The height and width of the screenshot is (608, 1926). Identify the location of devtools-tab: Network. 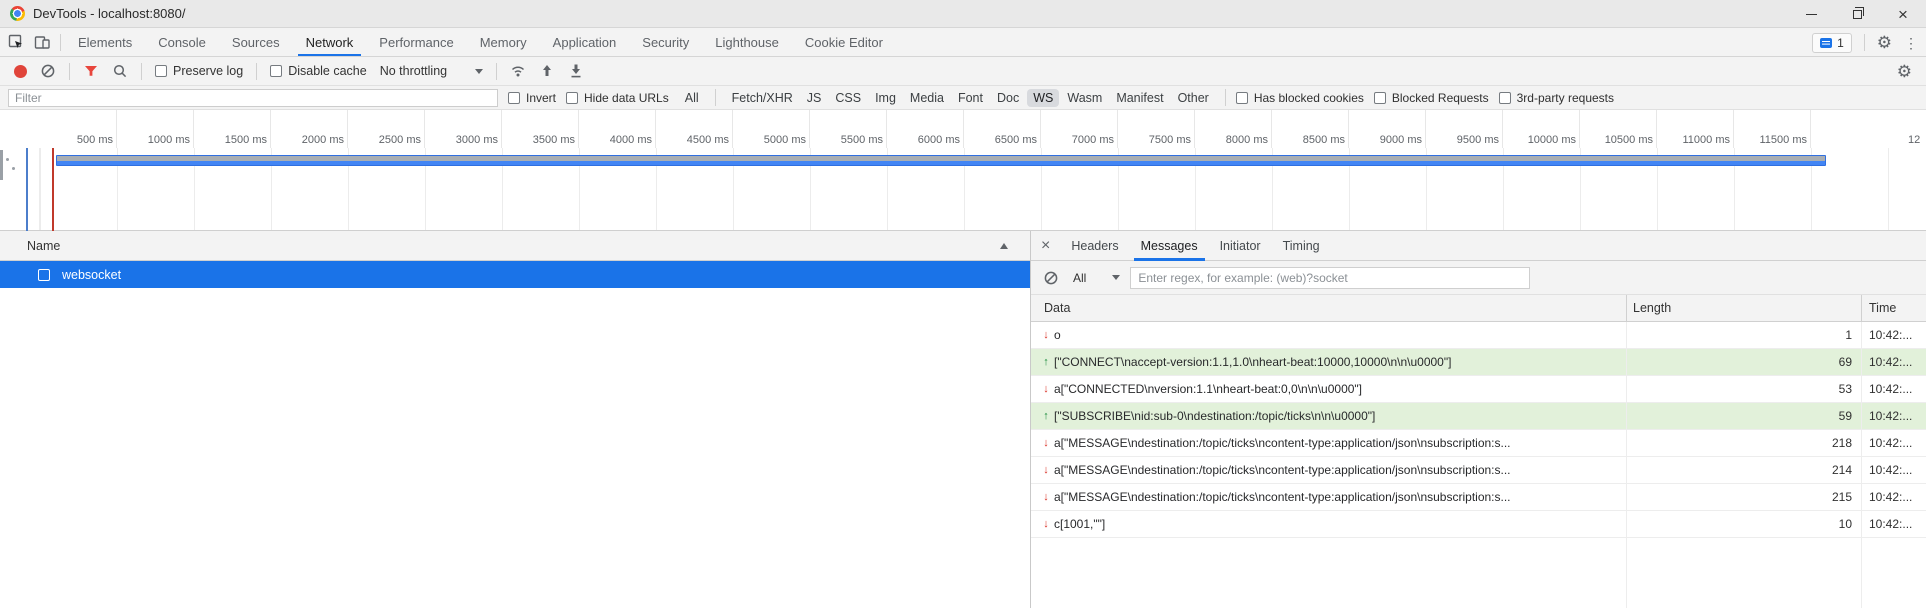
(330, 42).